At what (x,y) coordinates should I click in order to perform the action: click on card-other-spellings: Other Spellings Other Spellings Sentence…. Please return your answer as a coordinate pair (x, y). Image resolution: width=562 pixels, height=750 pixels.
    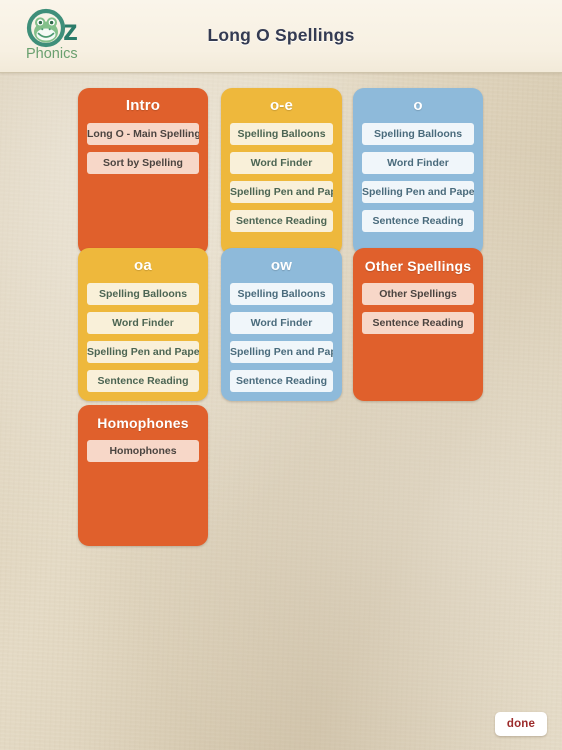
    Looking at the image, I should click on (418, 324).